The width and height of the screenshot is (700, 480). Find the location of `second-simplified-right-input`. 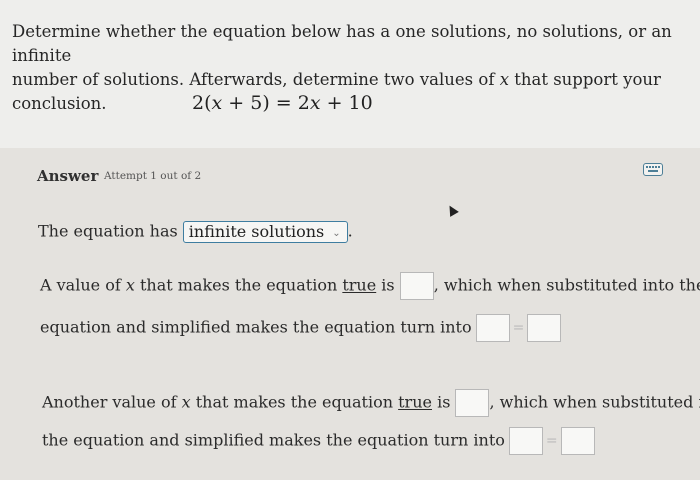

second-simplified-right-input is located at coordinates (577, 441).